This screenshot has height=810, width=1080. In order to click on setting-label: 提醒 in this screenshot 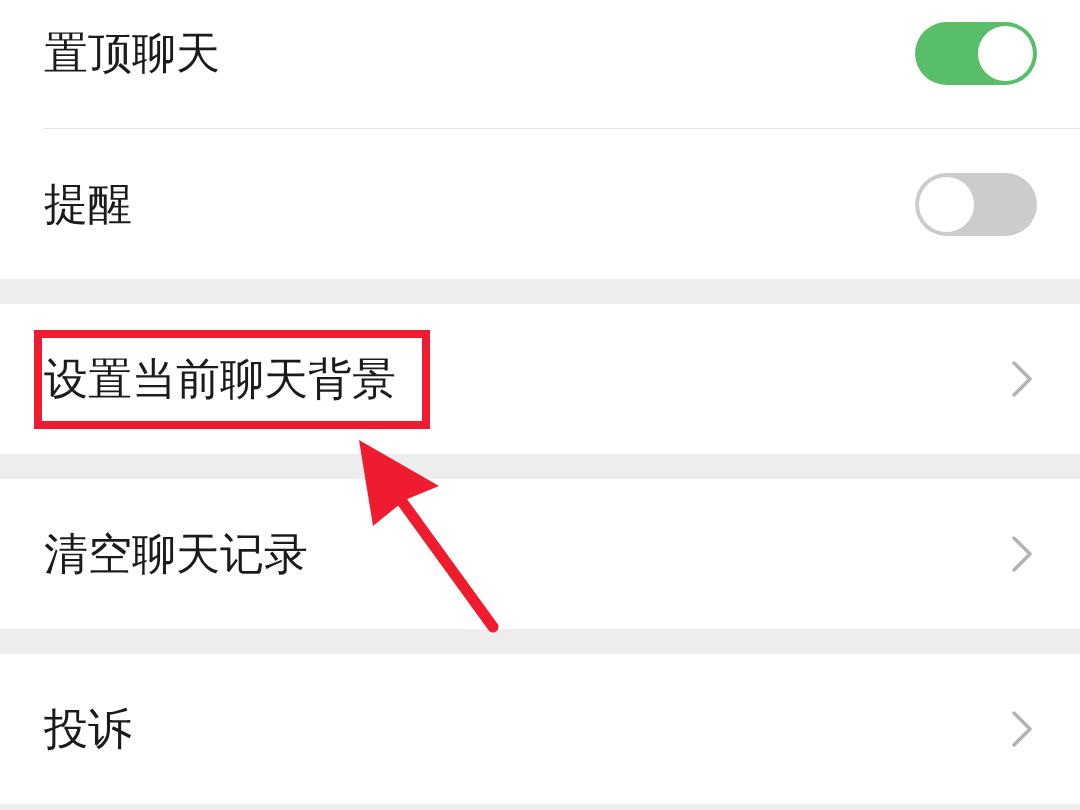, I will do `click(88, 204)`.